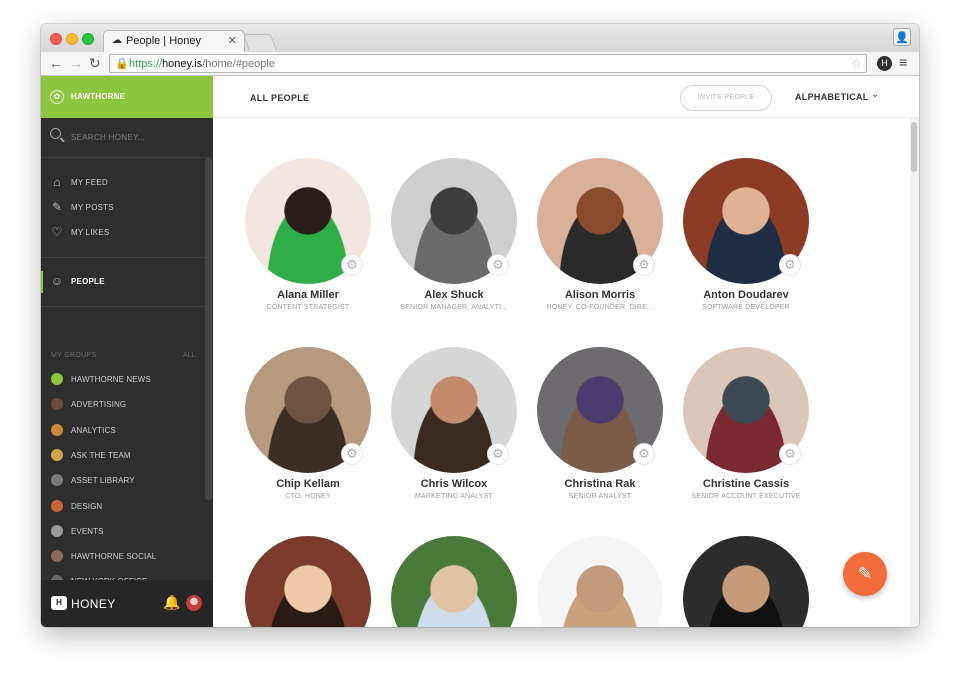 The width and height of the screenshot is (960, 686). What do you see at coordinates (746, 496) in the screenshot?
I see `person-title: SENIOR ACCOUNT EXECUTIVE` at bounding box center [746, 496].